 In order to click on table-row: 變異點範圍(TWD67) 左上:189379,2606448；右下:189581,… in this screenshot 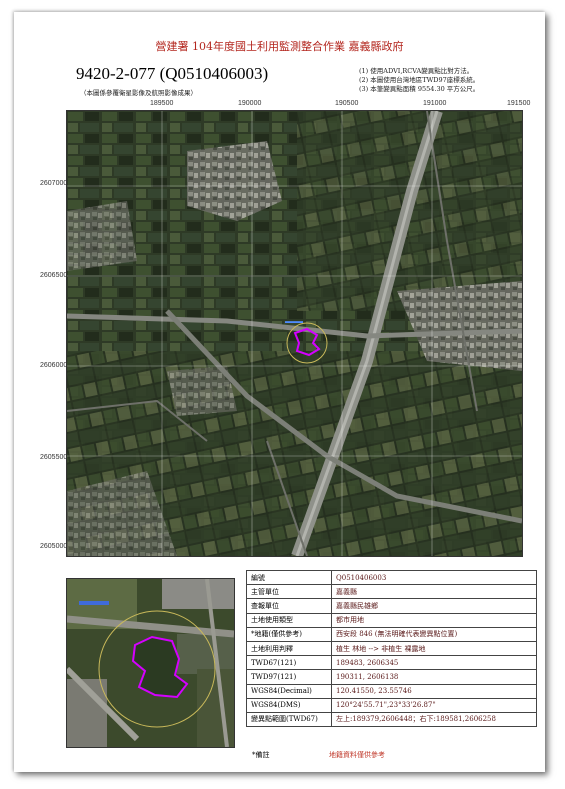, I will do `click(391, 719)`.